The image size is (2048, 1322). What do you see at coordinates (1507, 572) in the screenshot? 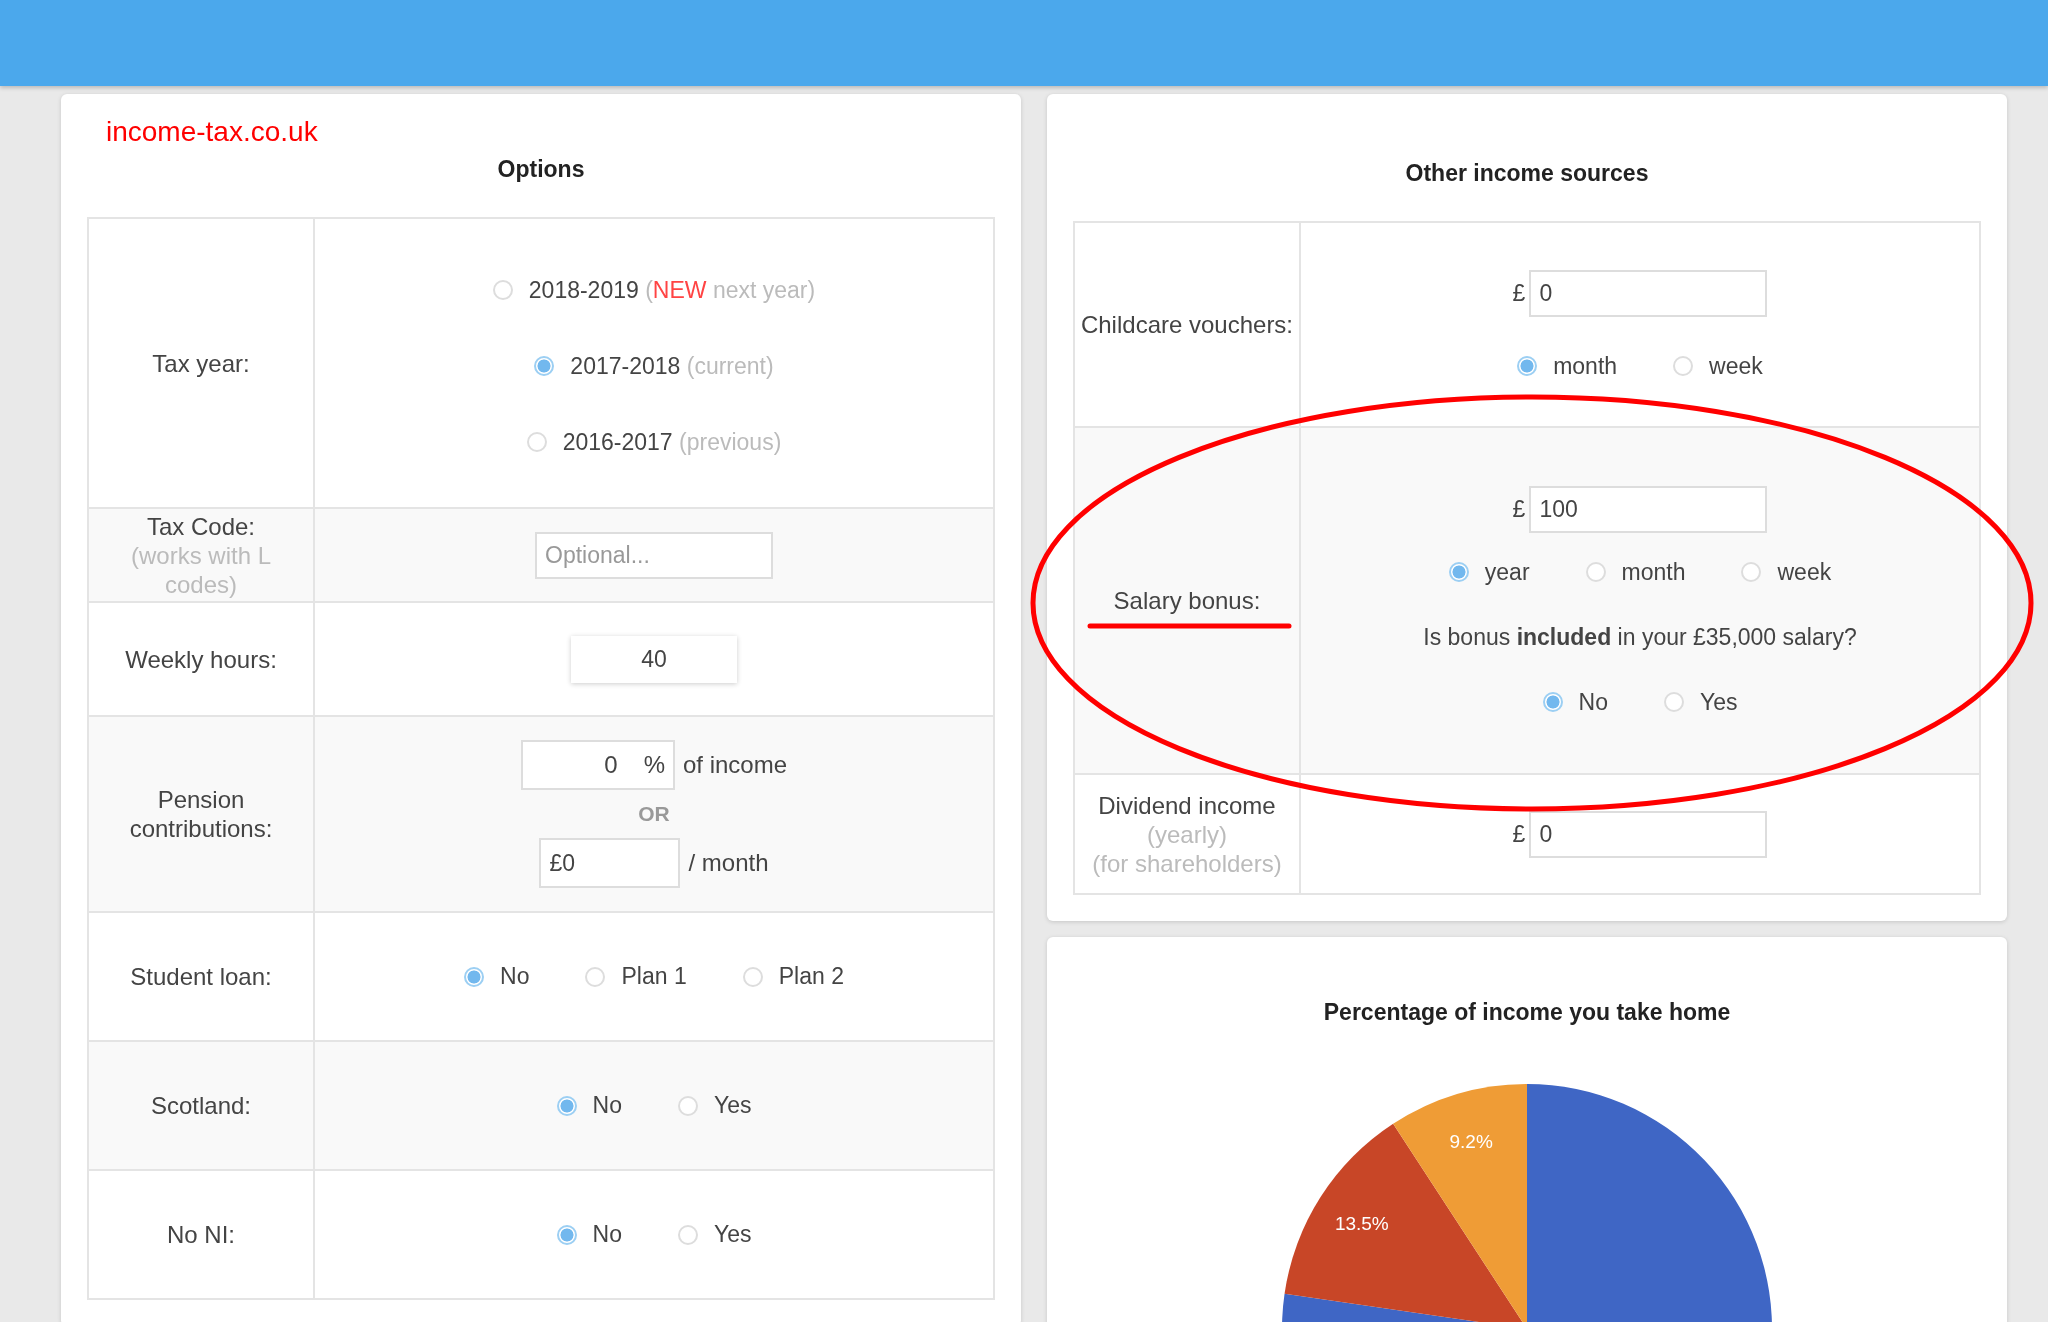
I see `option-label: year` at bounding box center [1507, 572].